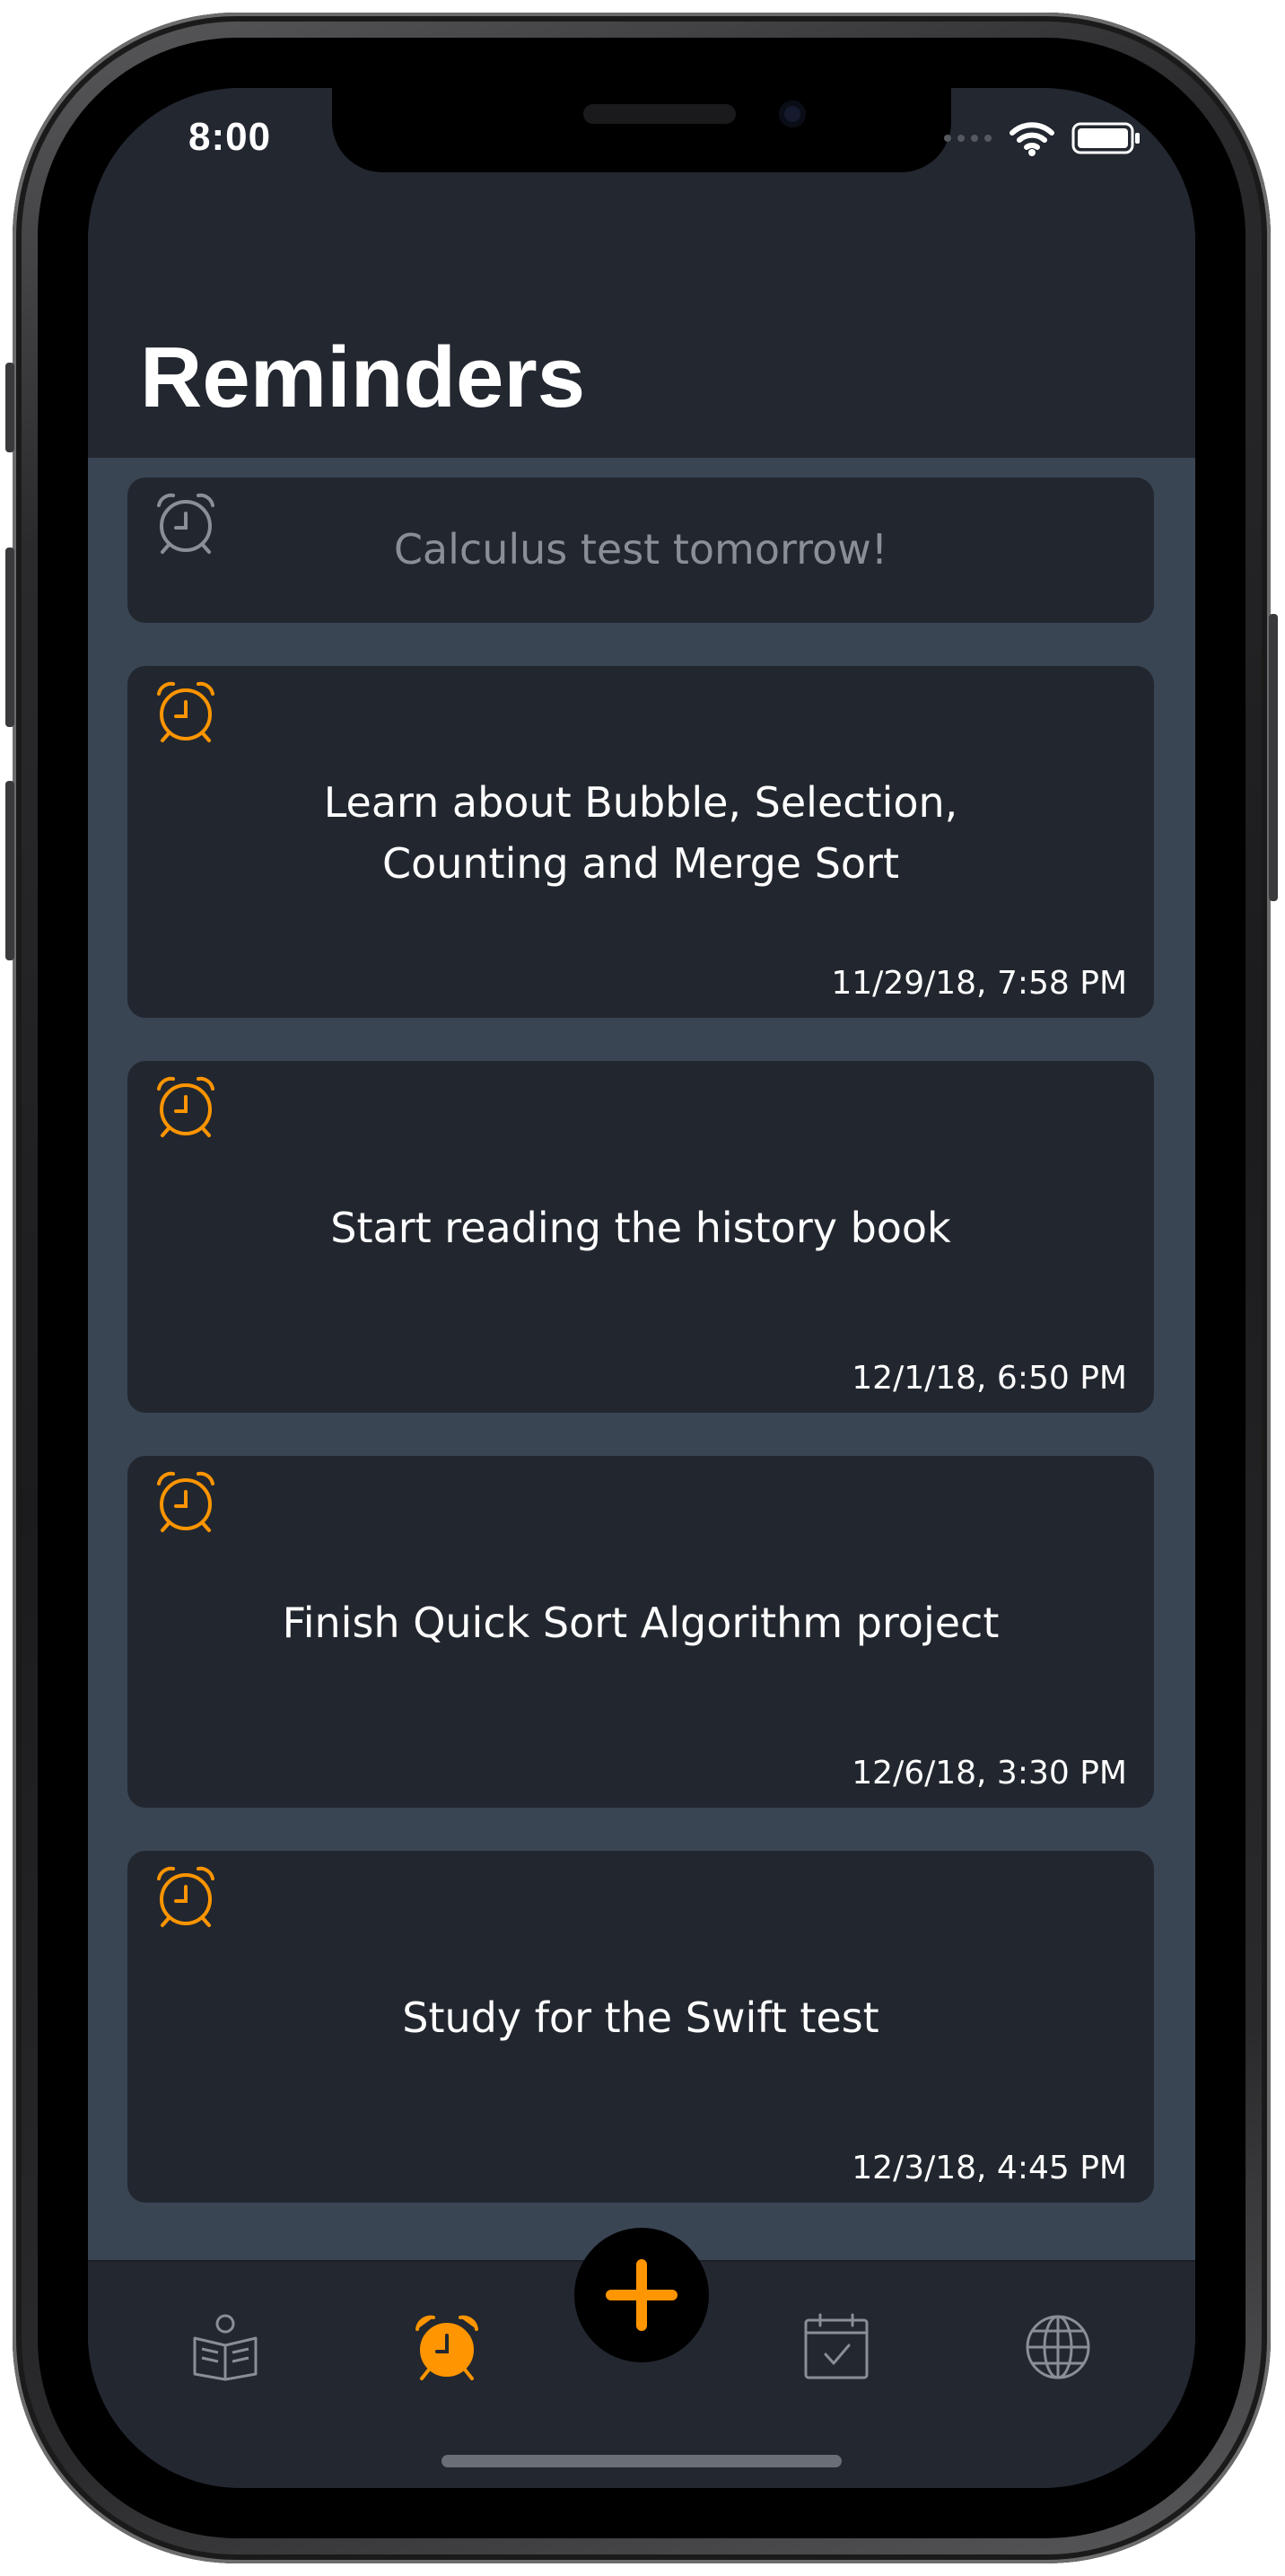 The height and width of the screenshot is (2576, 1285). What do you see at coordinates (990, 2168) in the screenshot?
I see `reminder-date: 12/3/18, 4:45 PM` at bounding box center [990, 2168].